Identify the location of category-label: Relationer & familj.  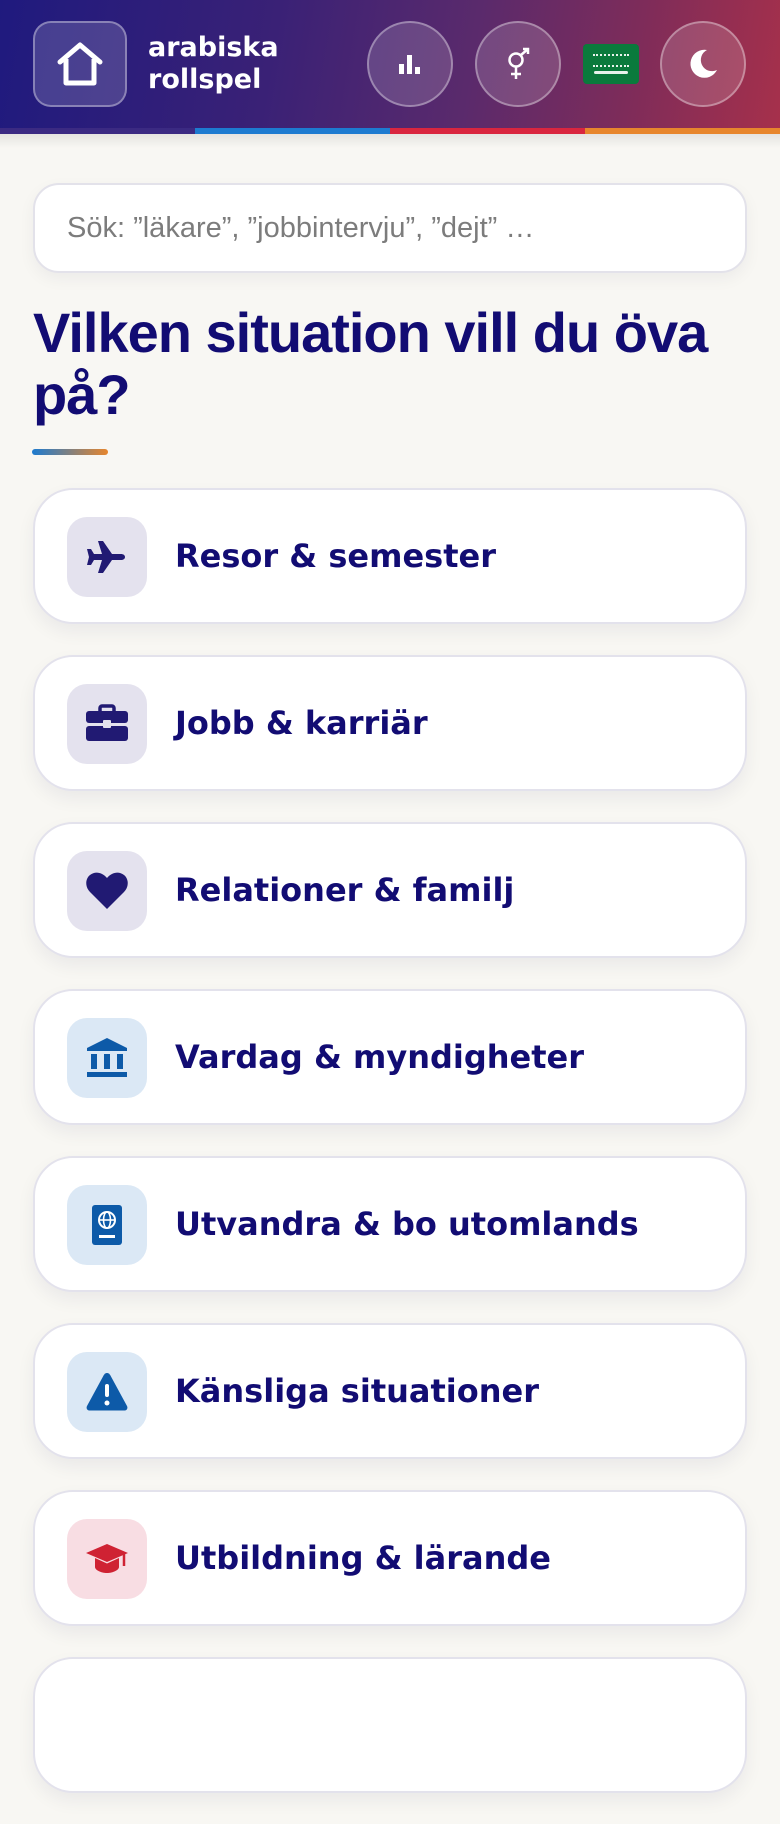
(345, 890).